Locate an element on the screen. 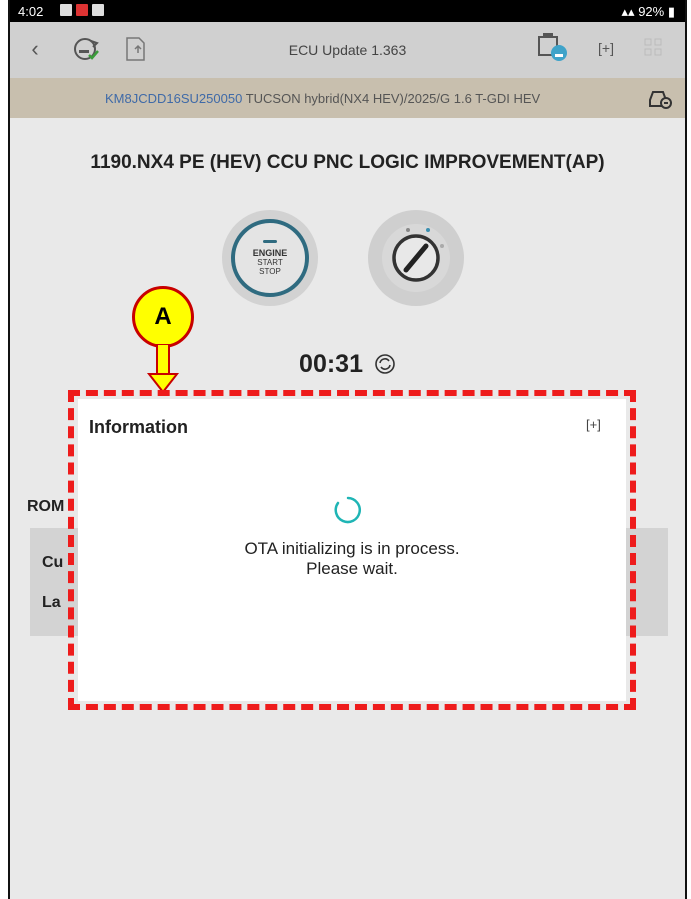 The height and width of the screenshot is (899, 691). expand-icon: [+] is located at coordinates (606, 48).